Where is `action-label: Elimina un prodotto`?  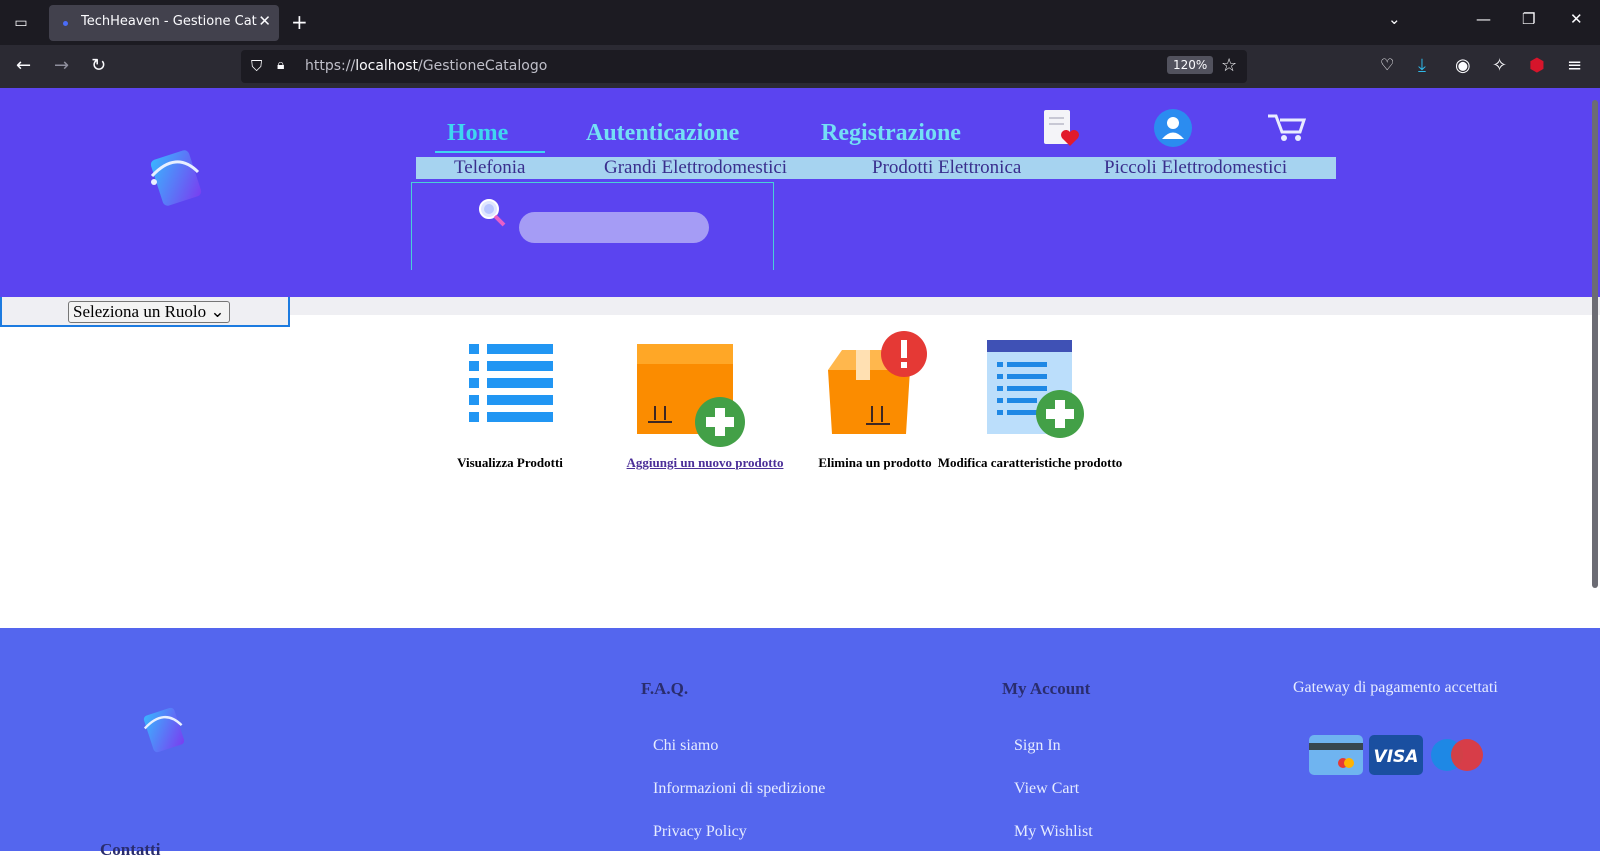 action-label: Elimina un prodotto is located at coordinates (874, 463).